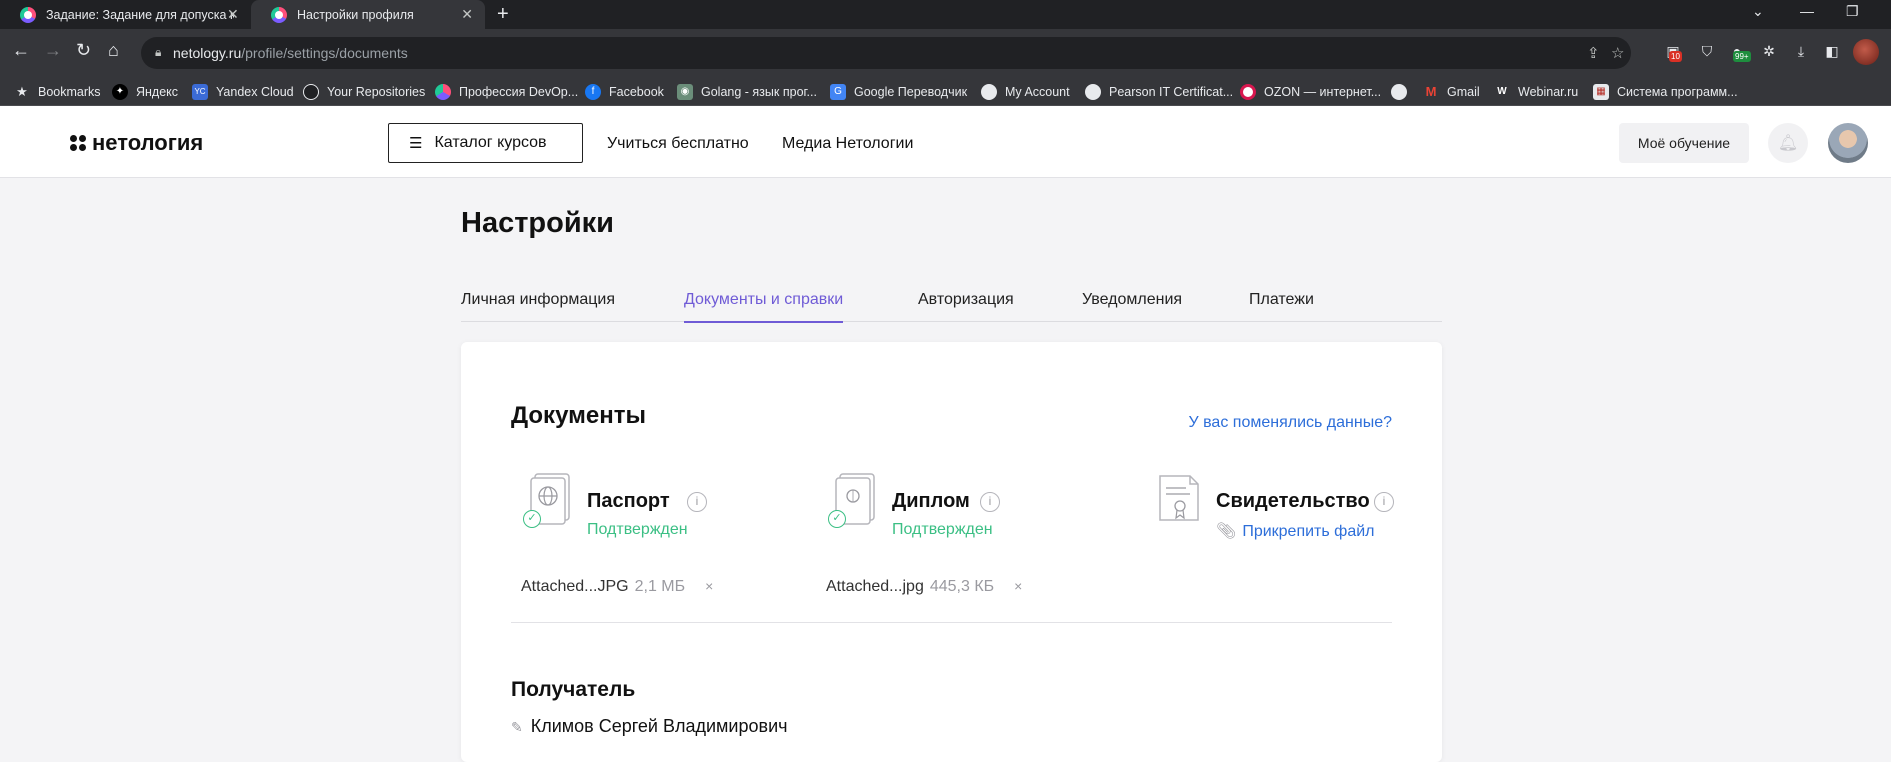  What do you see at coordinates (931, 501) in the screenshot?
I see `document-name: Диплом` at bounding box center [931, 501].